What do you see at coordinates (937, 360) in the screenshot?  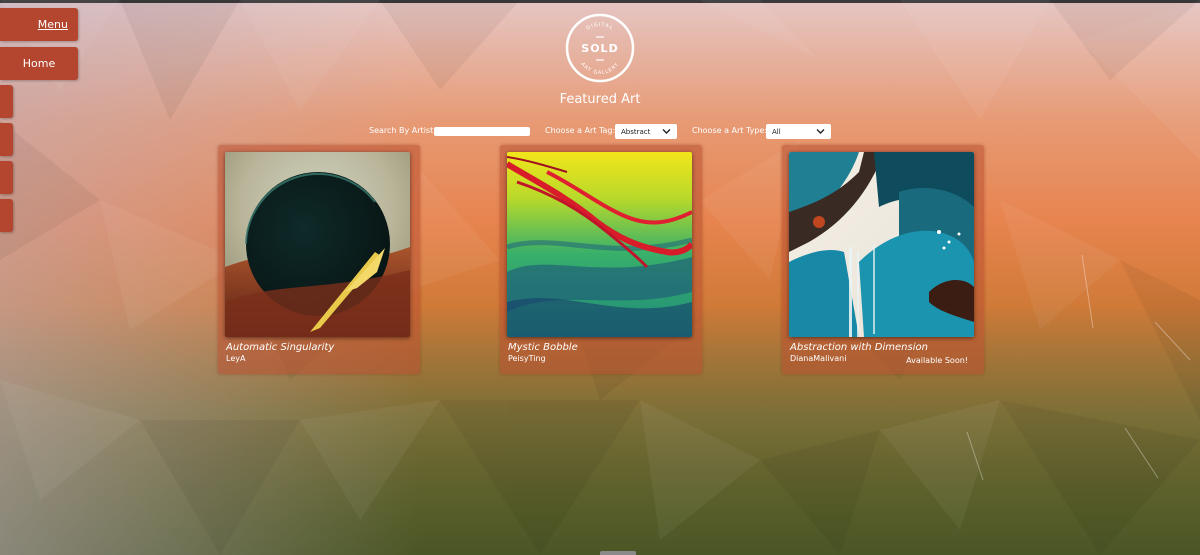 I see `availability-badge: Available Soon!` at bounding box center [937, 360].